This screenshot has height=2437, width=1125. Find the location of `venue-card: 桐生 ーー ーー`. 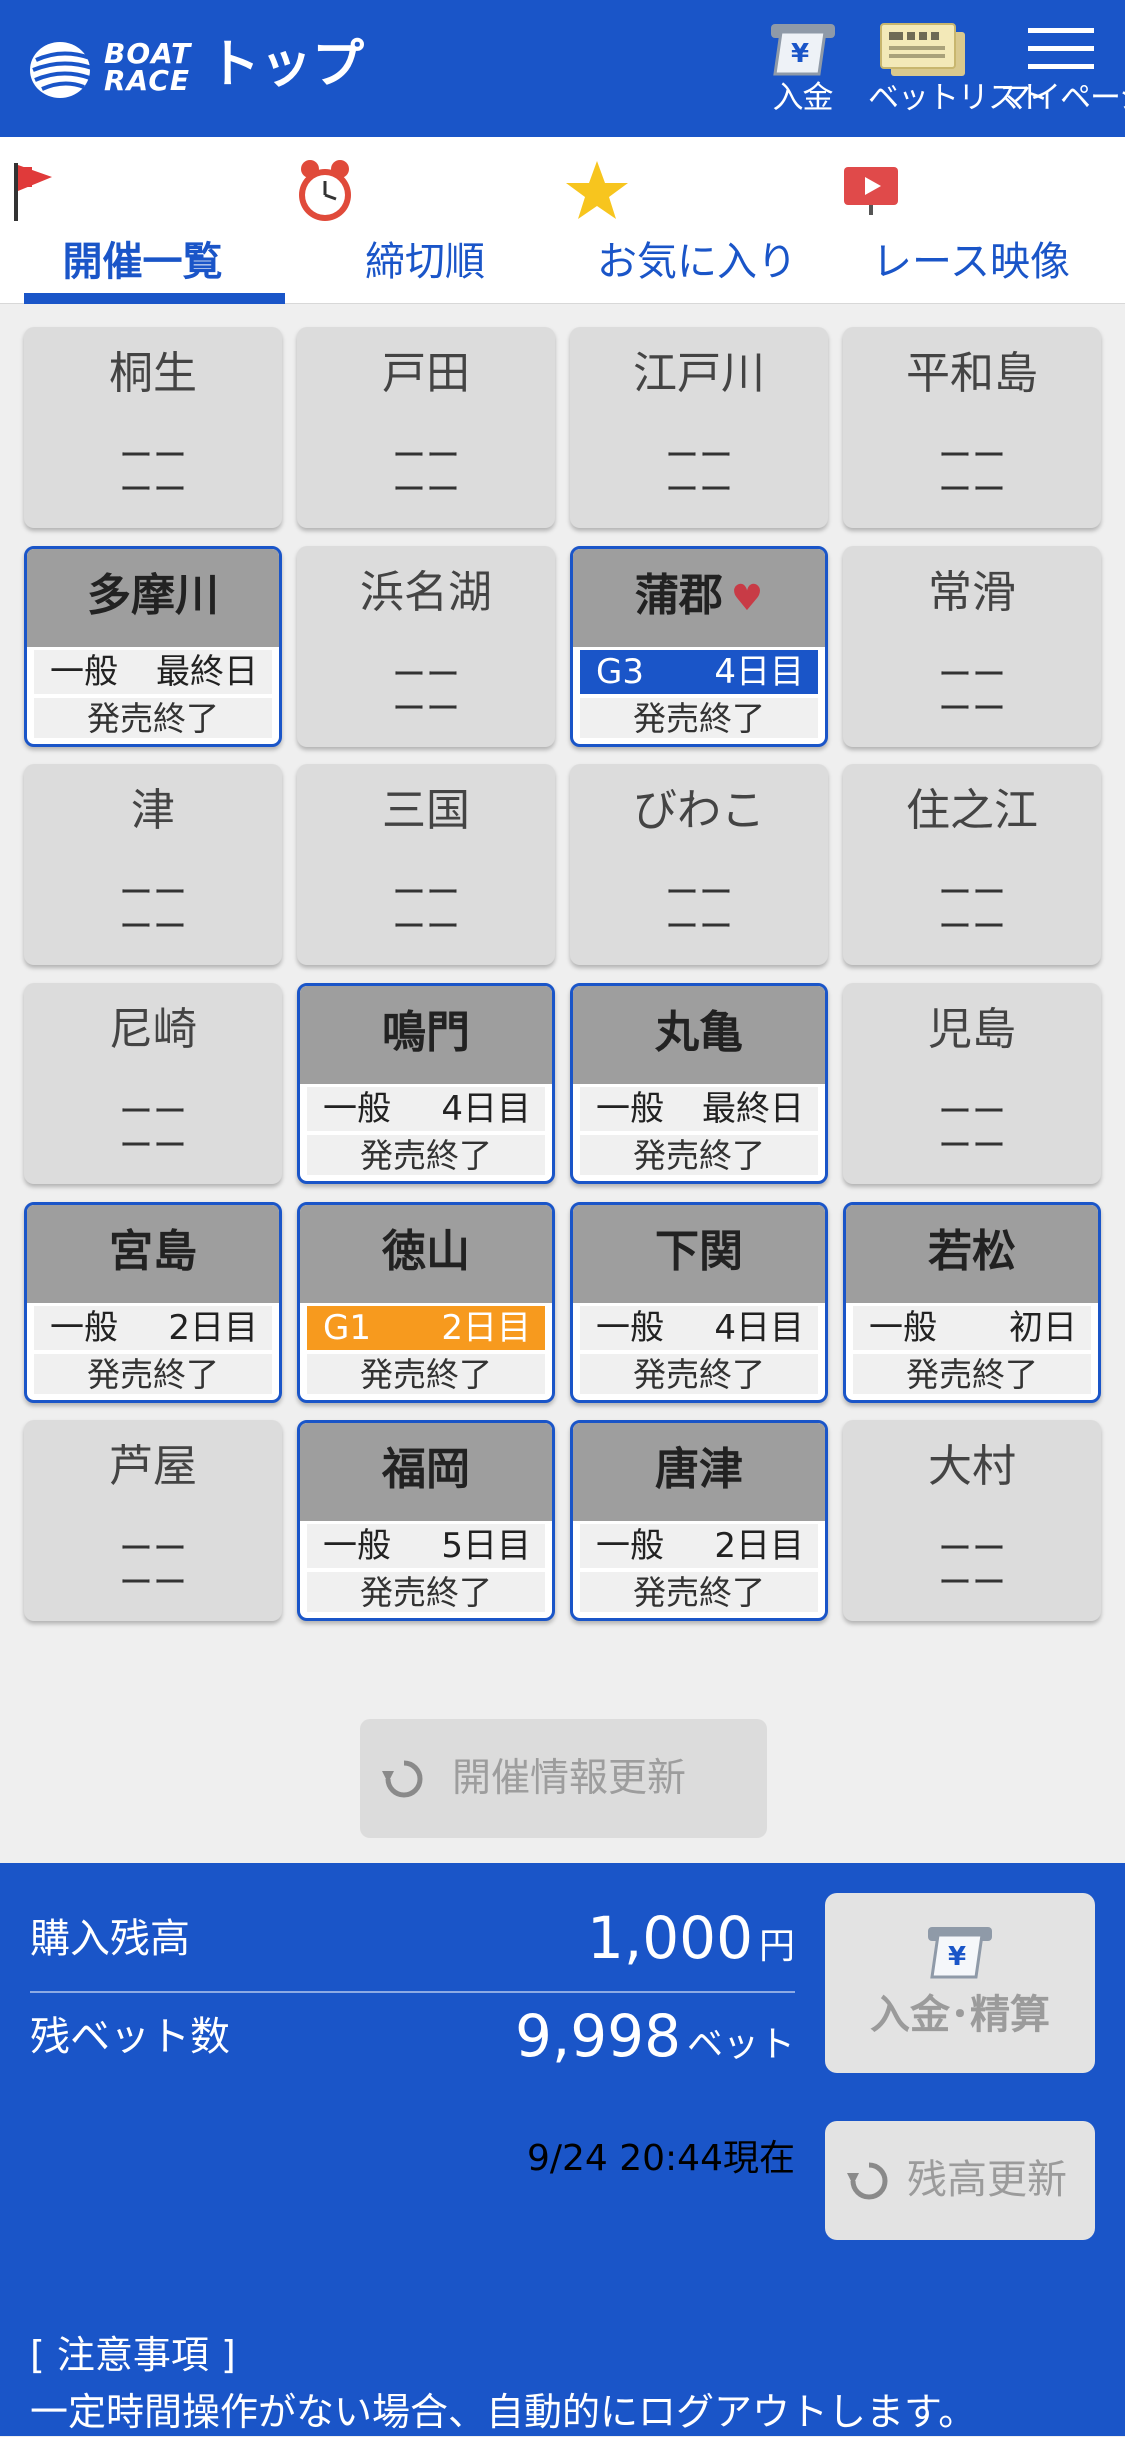

venue-card: 桐生 ーー ーー is located at coordinates (153, 427).